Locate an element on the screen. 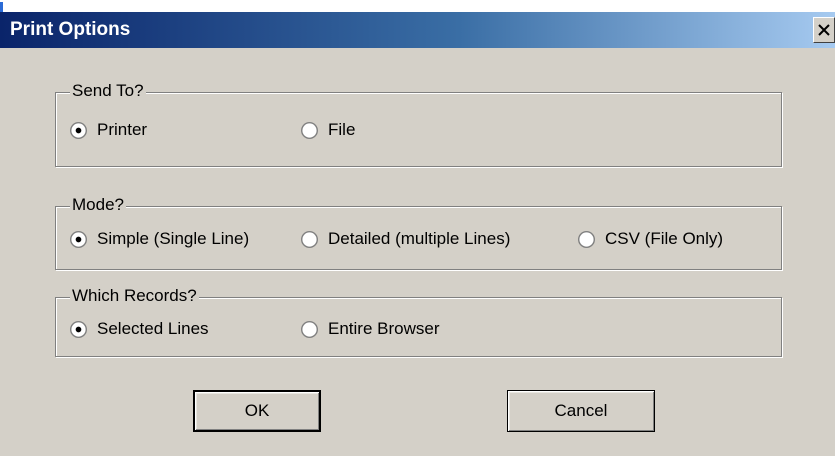 This screenshot has width=835, height=456. close-icon is located at coordinates (824, 30).